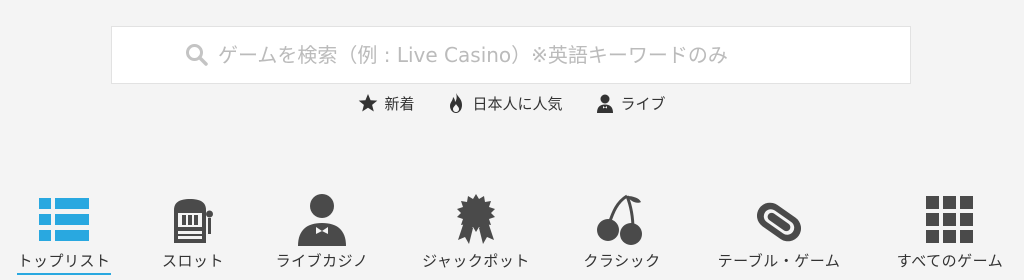 The height and width of the screenshot is (280, 1024). I want to click on grid-icon, so click(950, 218).